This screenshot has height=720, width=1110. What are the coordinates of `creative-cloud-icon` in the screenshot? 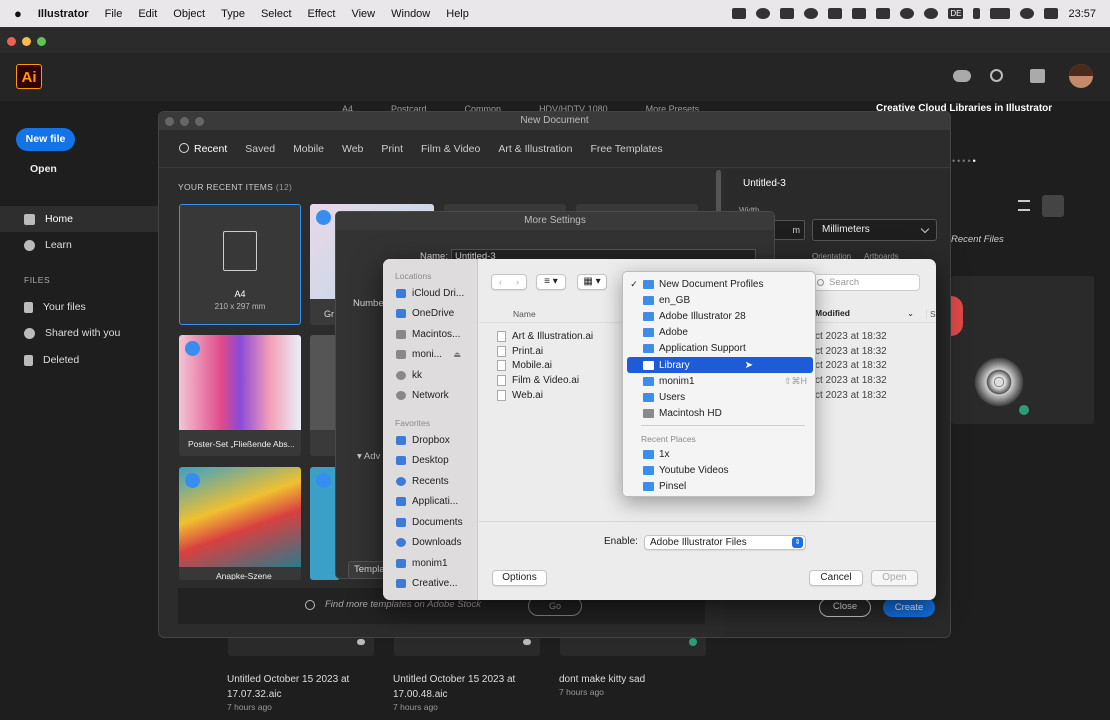 It's located at (763, 13).